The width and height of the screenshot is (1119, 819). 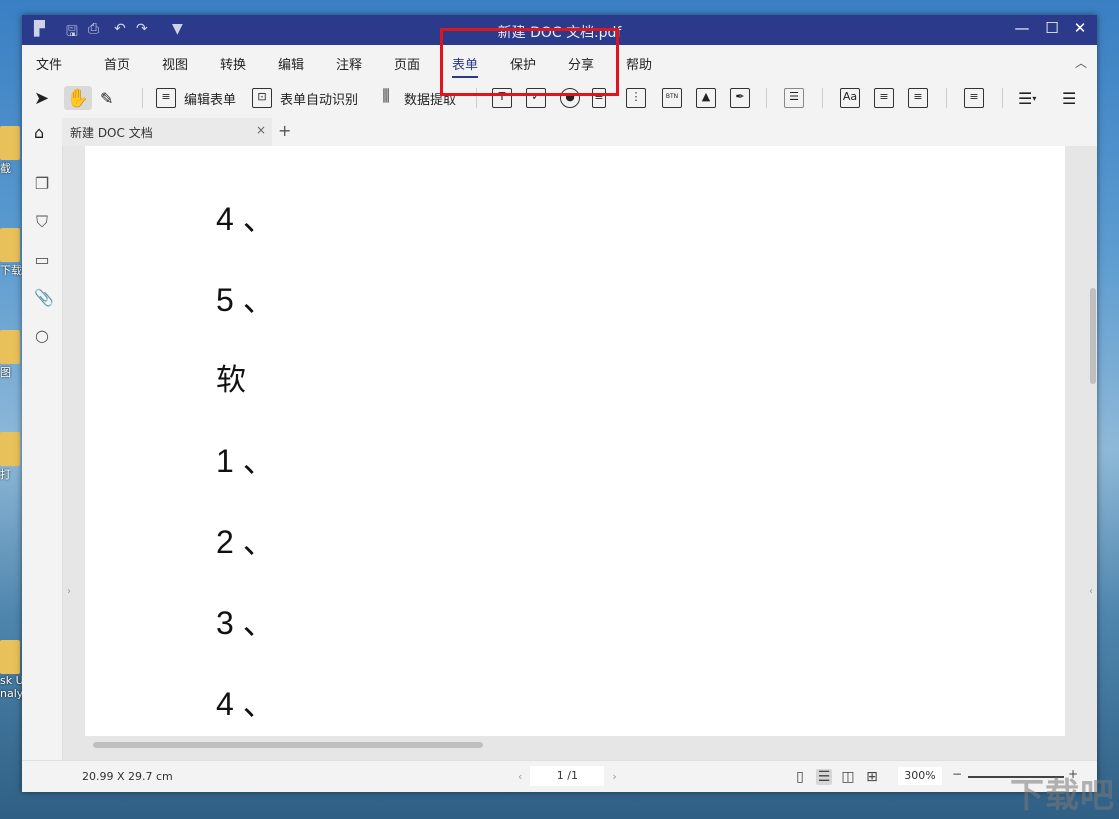 What do you see at coordinates (614, 776) in the screenshot?
I see `next-page-icon: ›` at bounding box center [614, 776].